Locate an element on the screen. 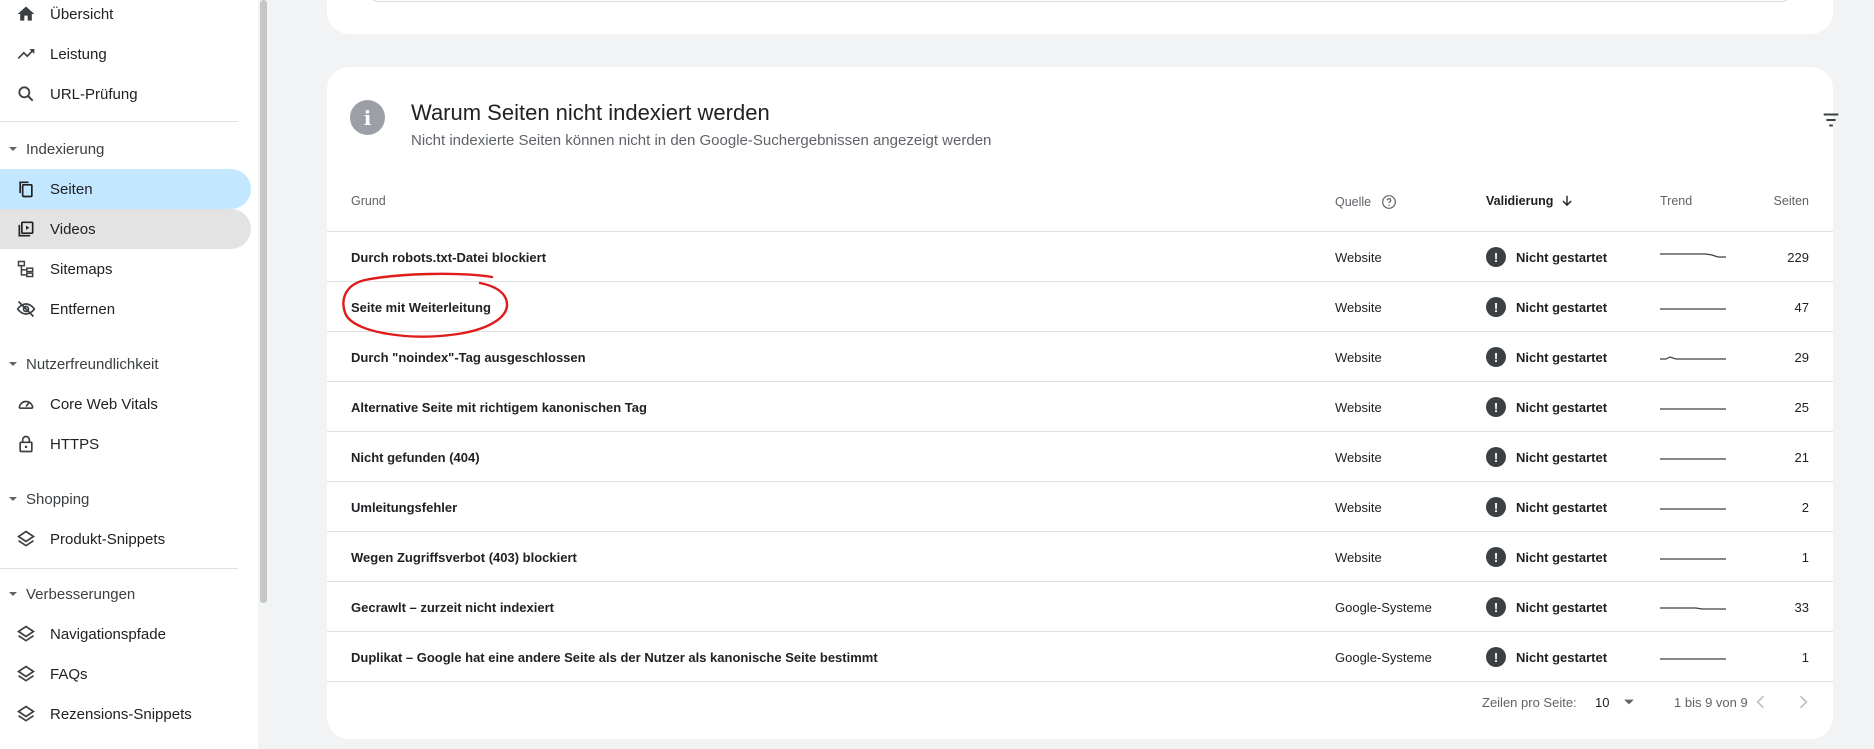 The image size is (1874, 749). col-header-grund: Grund is located at coordinates (368, 201).